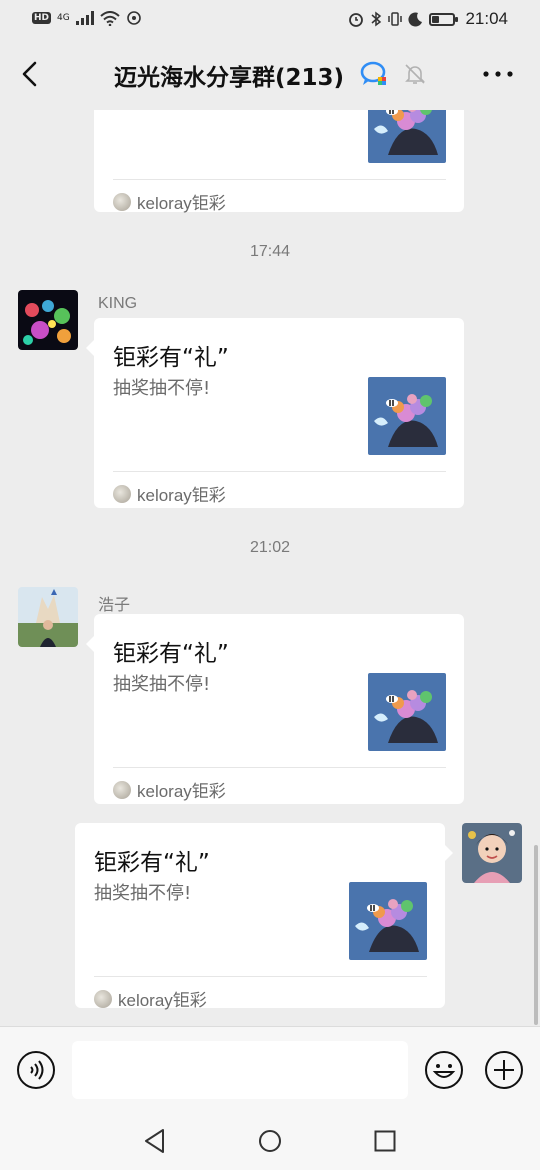 Image resolution: width=540 pixels, height=1170 pixels. What do you see at coordinates (48, 617) in the screenshot?
I see `avatar-haozi` at bounding box center [48, 617].